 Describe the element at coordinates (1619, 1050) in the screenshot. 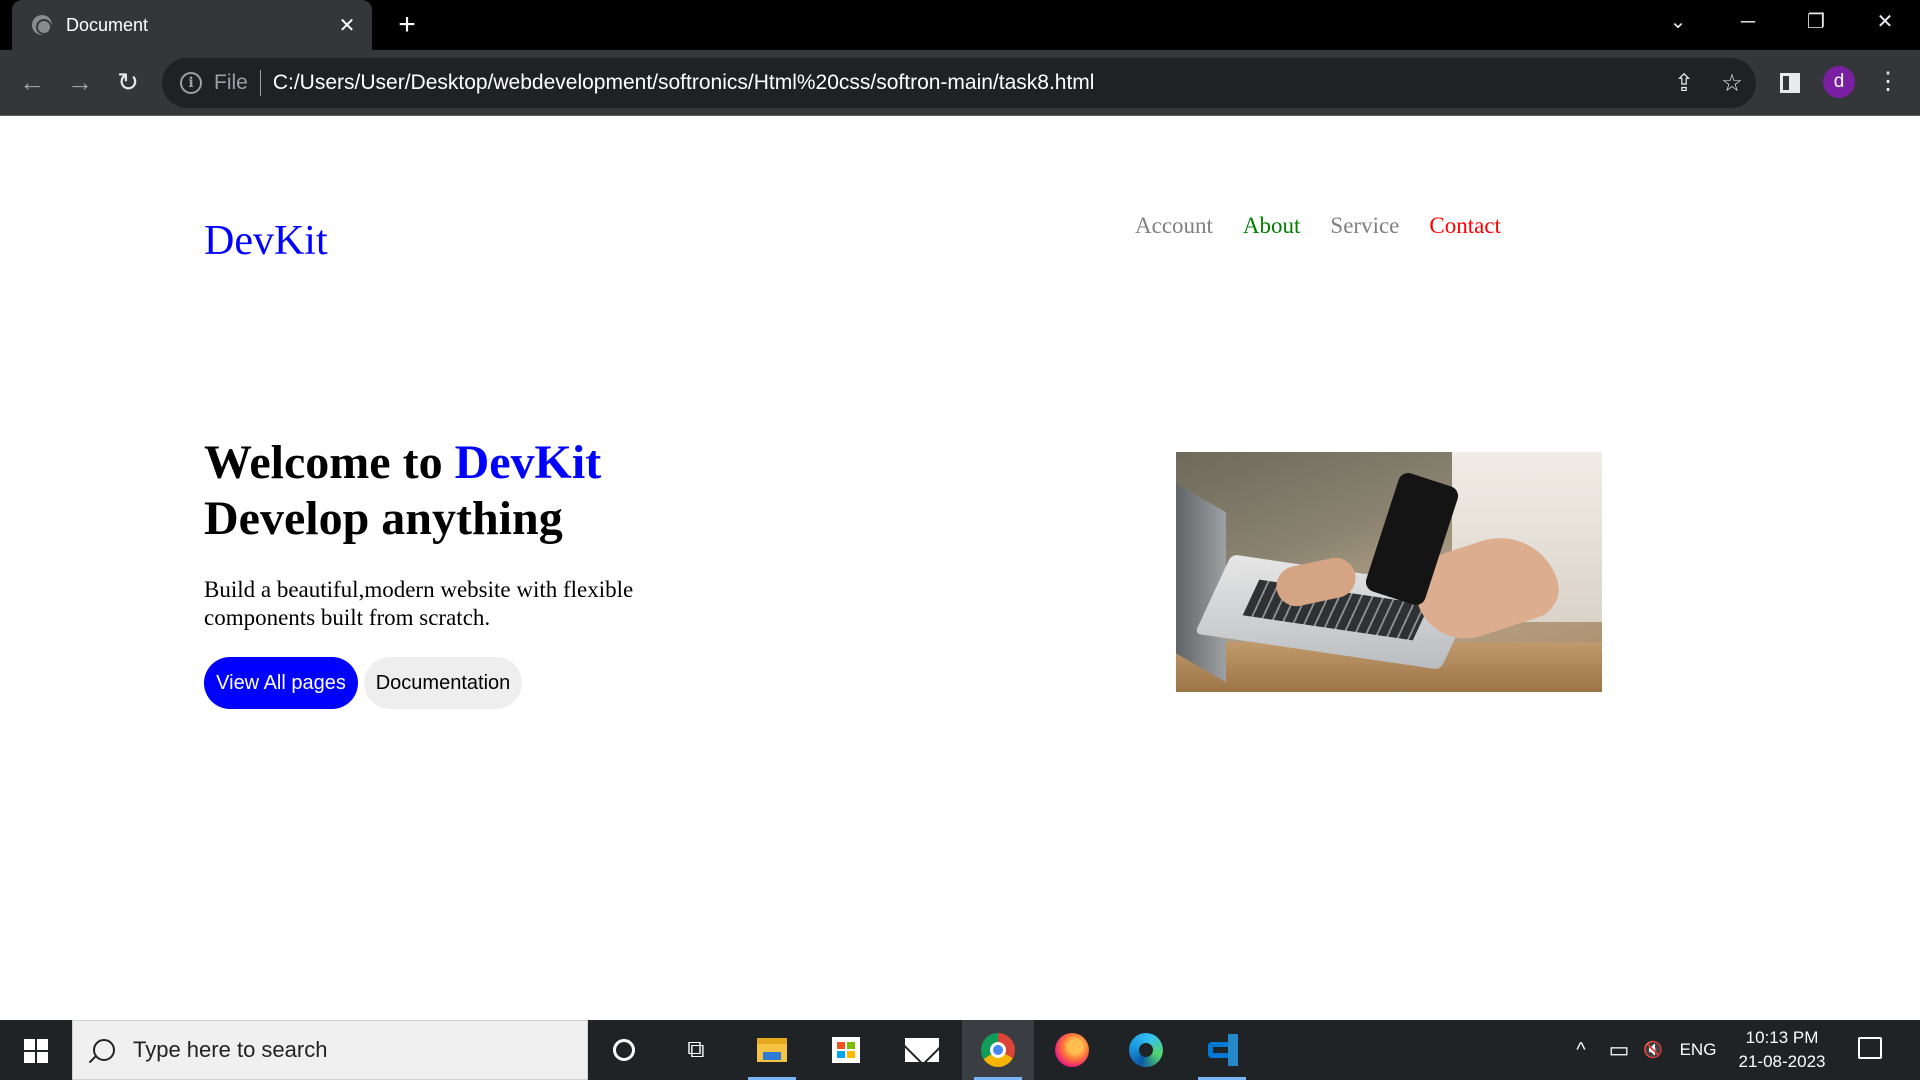

I see `battery-icon: ▭` at that location.